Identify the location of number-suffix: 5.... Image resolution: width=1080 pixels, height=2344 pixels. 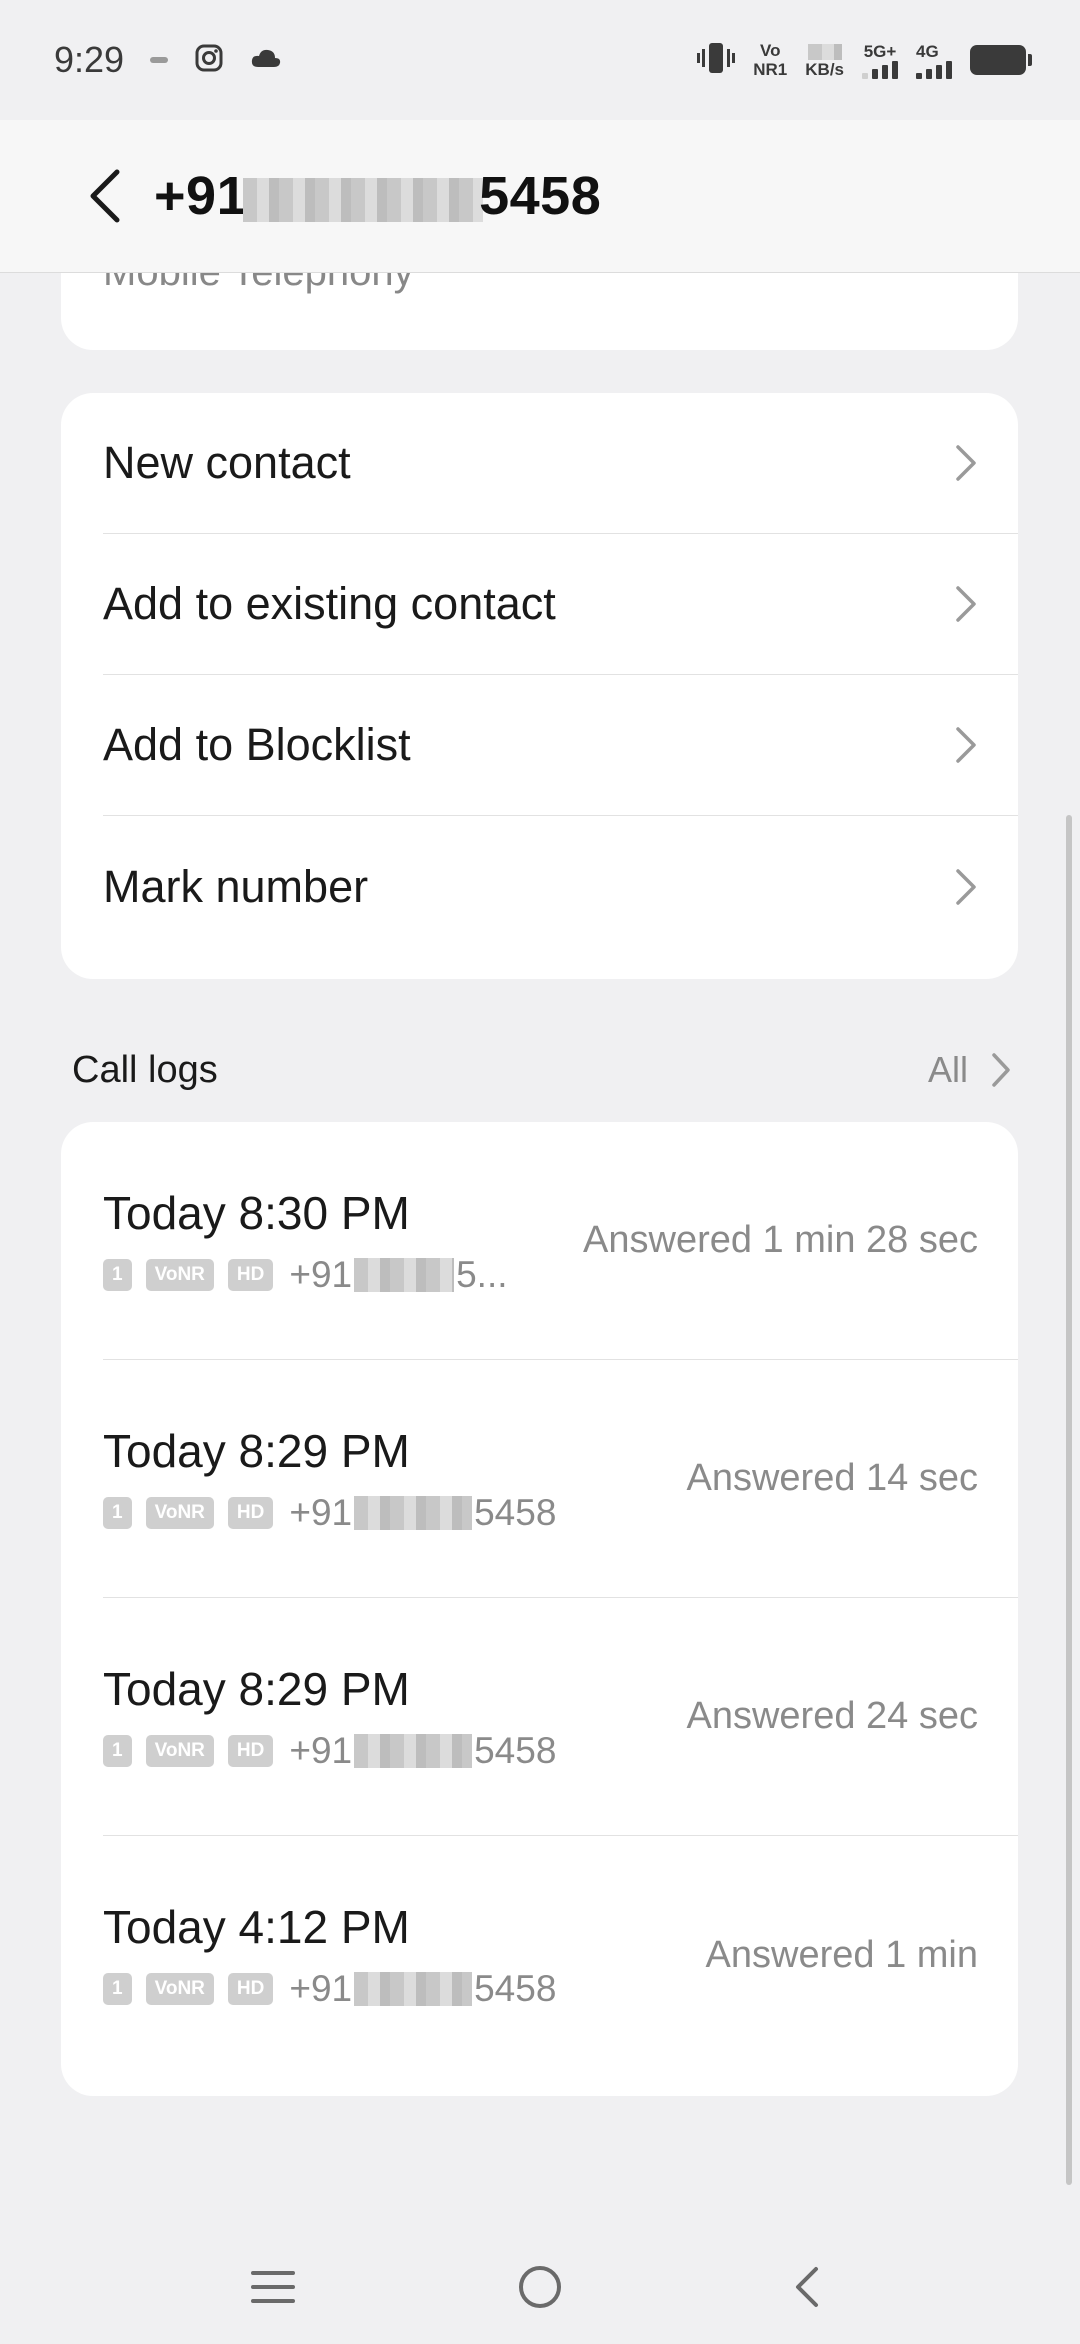
(482, 1274).